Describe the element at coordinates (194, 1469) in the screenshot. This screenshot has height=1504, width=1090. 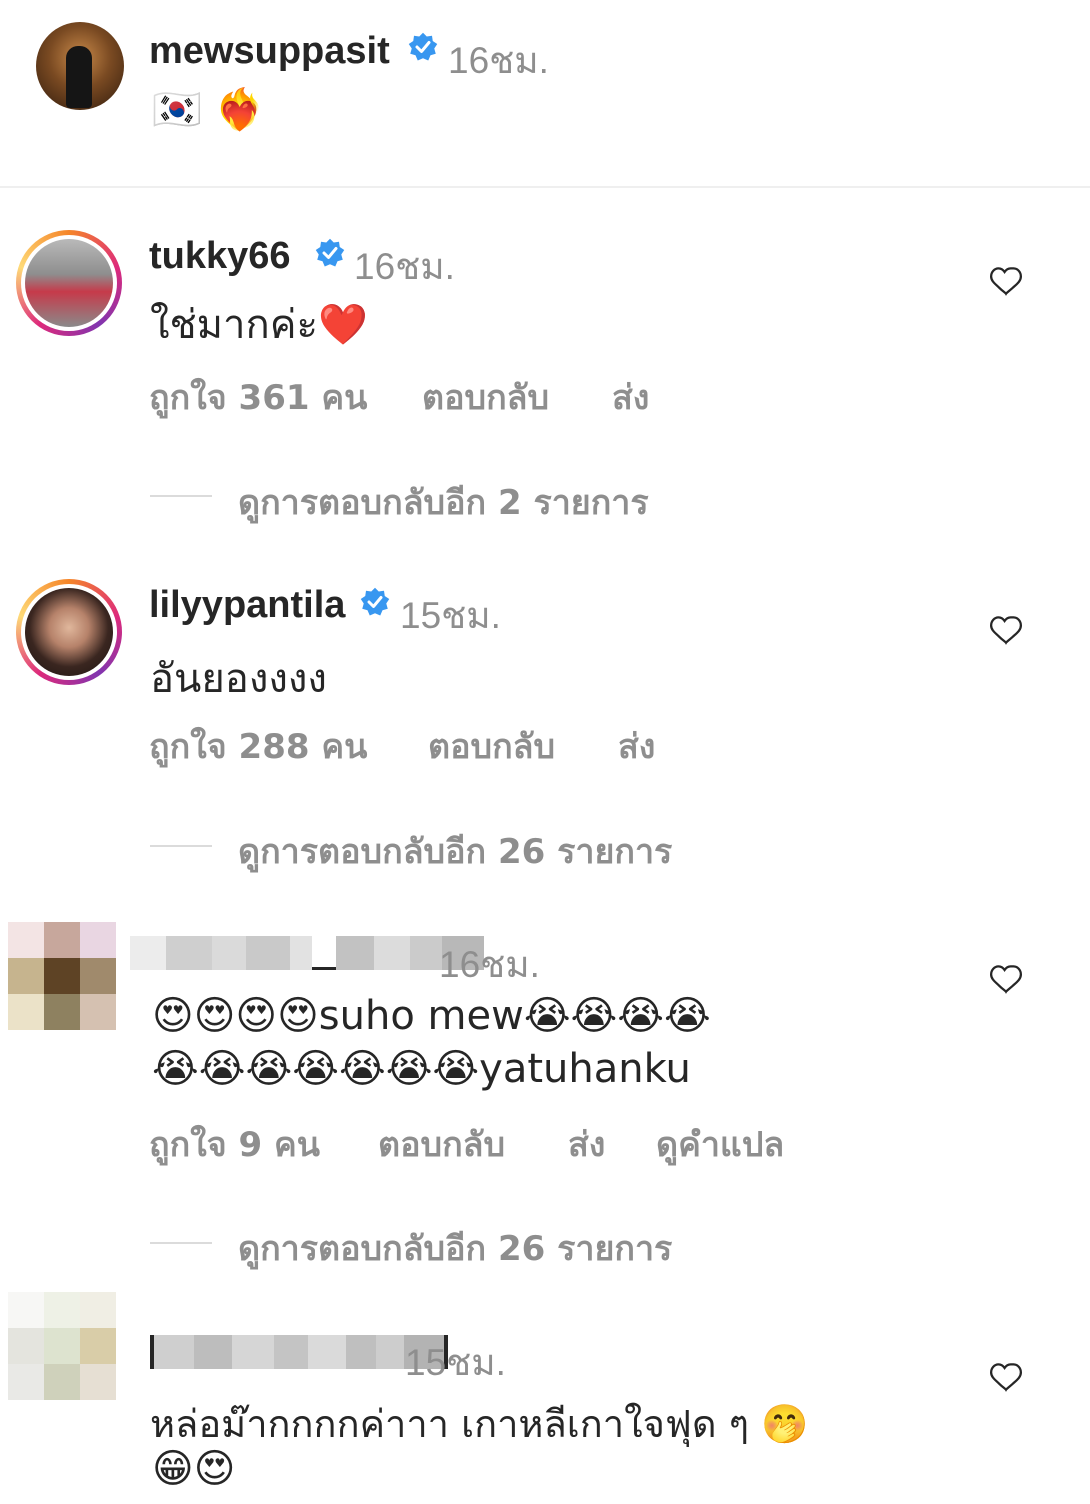
I see `comment-text: 😁😍` at that location.